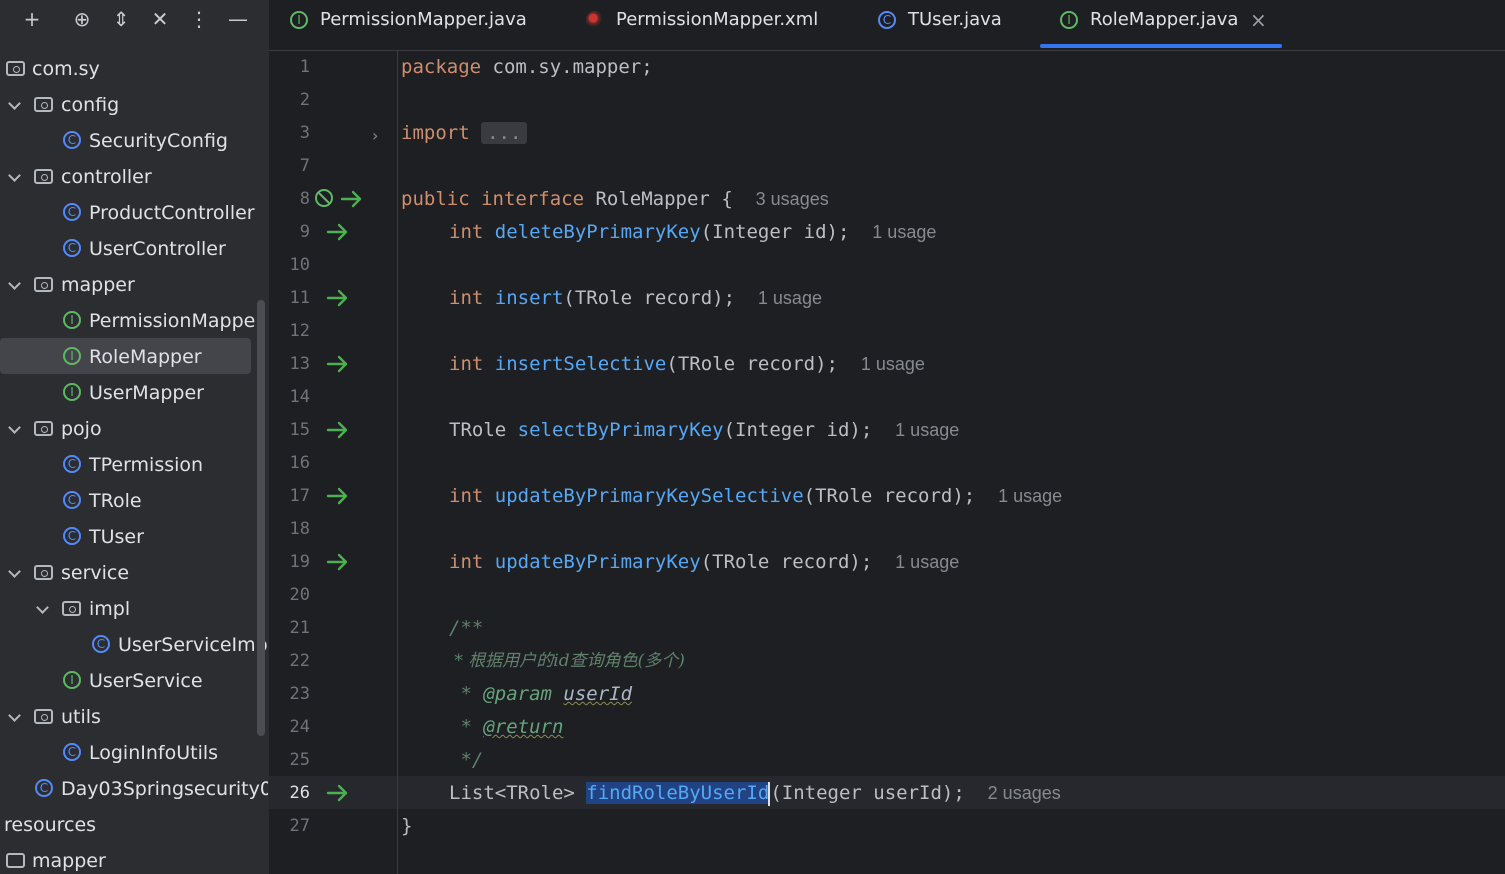 The image size is (1505, 874). What do you see at coordinates (299, 529) in the screenshot?
I see `line-number: 18` at bounding box center [299, 529].